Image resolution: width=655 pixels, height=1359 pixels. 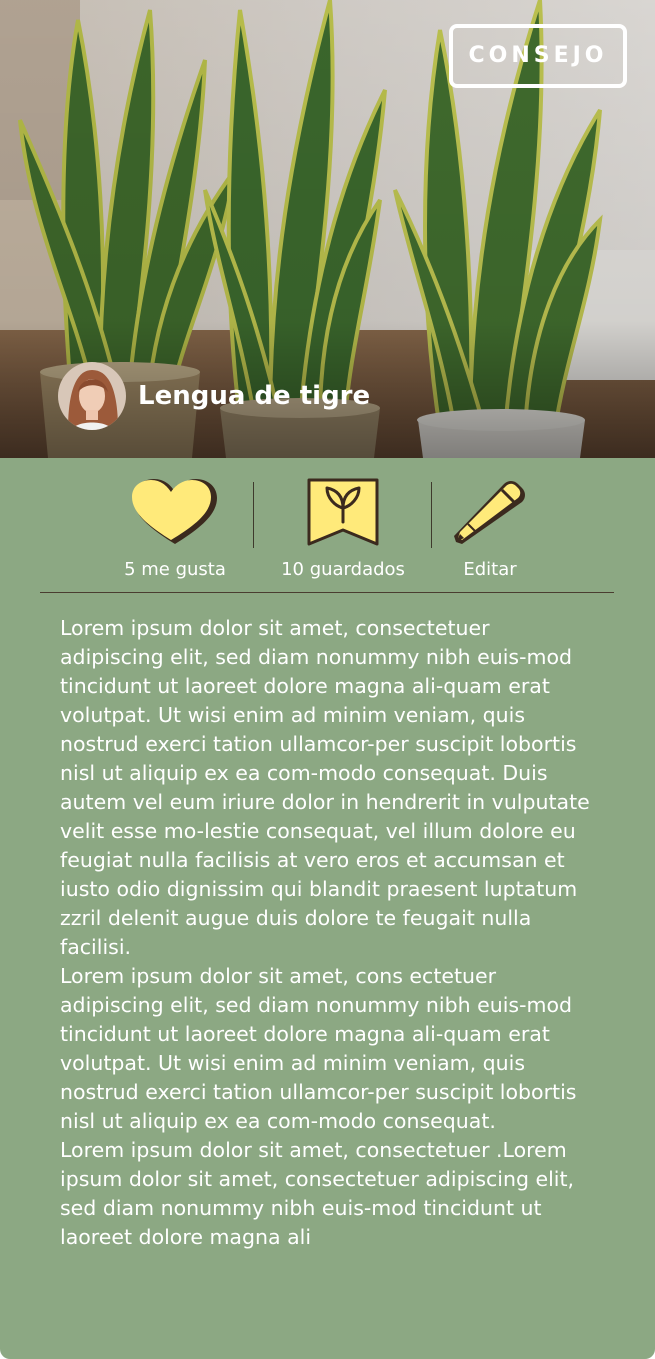 I want to click on author-avatar, so click(x=92, y=396).